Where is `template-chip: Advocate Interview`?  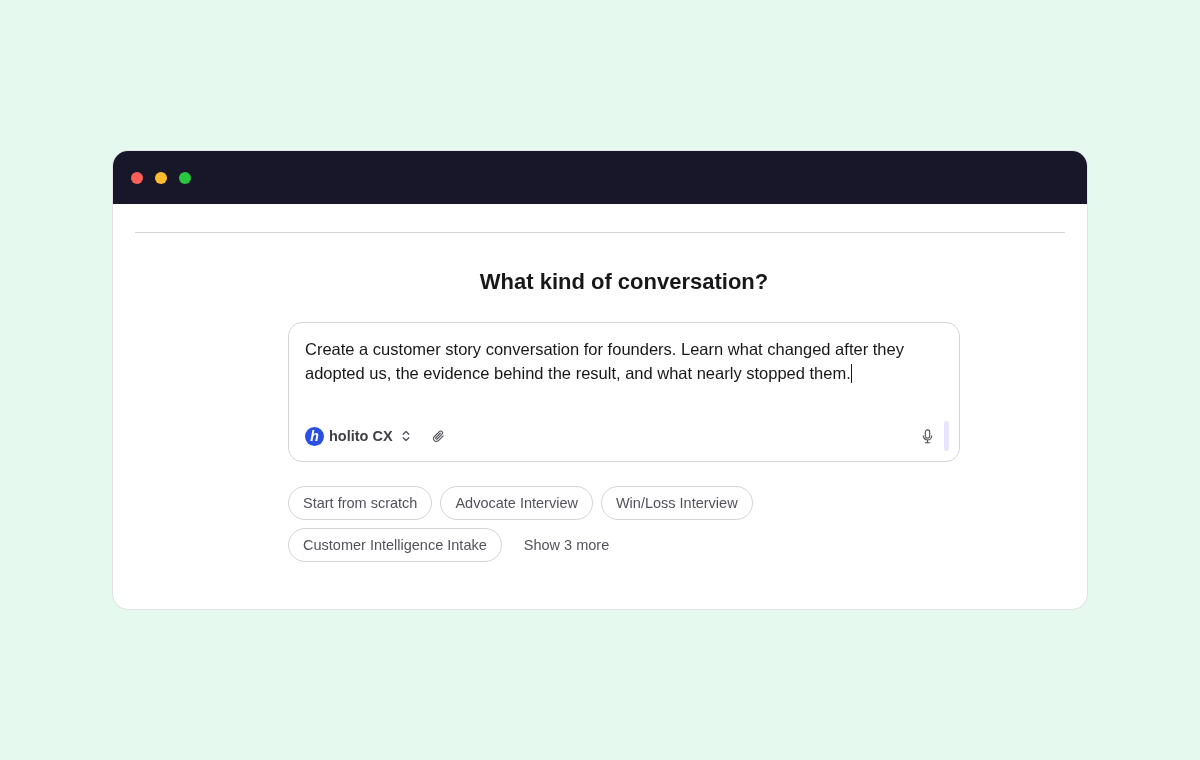
template-chip: Advocate Interview is located at coordinates (516, 503).